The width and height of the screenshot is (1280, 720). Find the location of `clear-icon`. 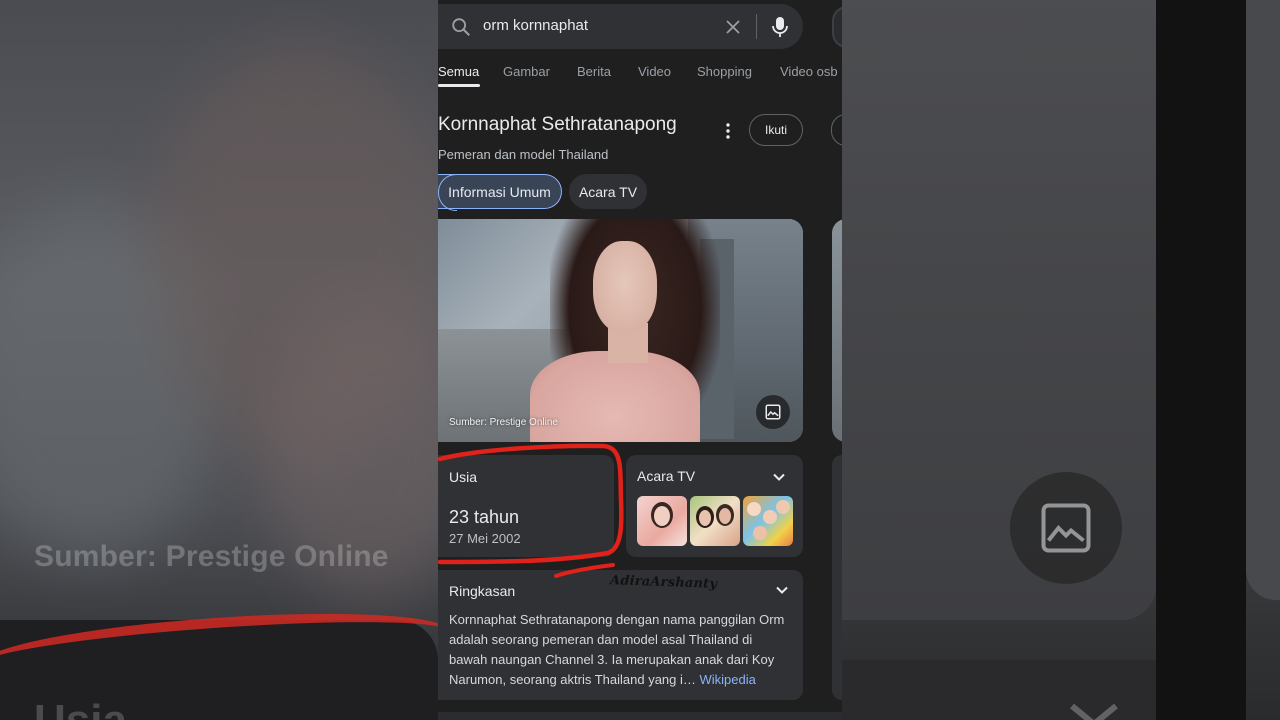

clear-icon is located at coordinates (733, 27).